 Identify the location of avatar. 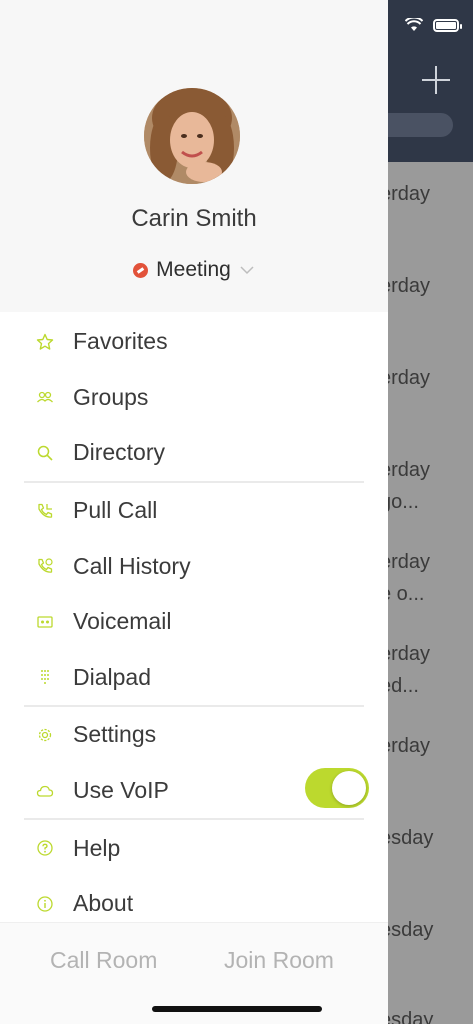
(192, 136).